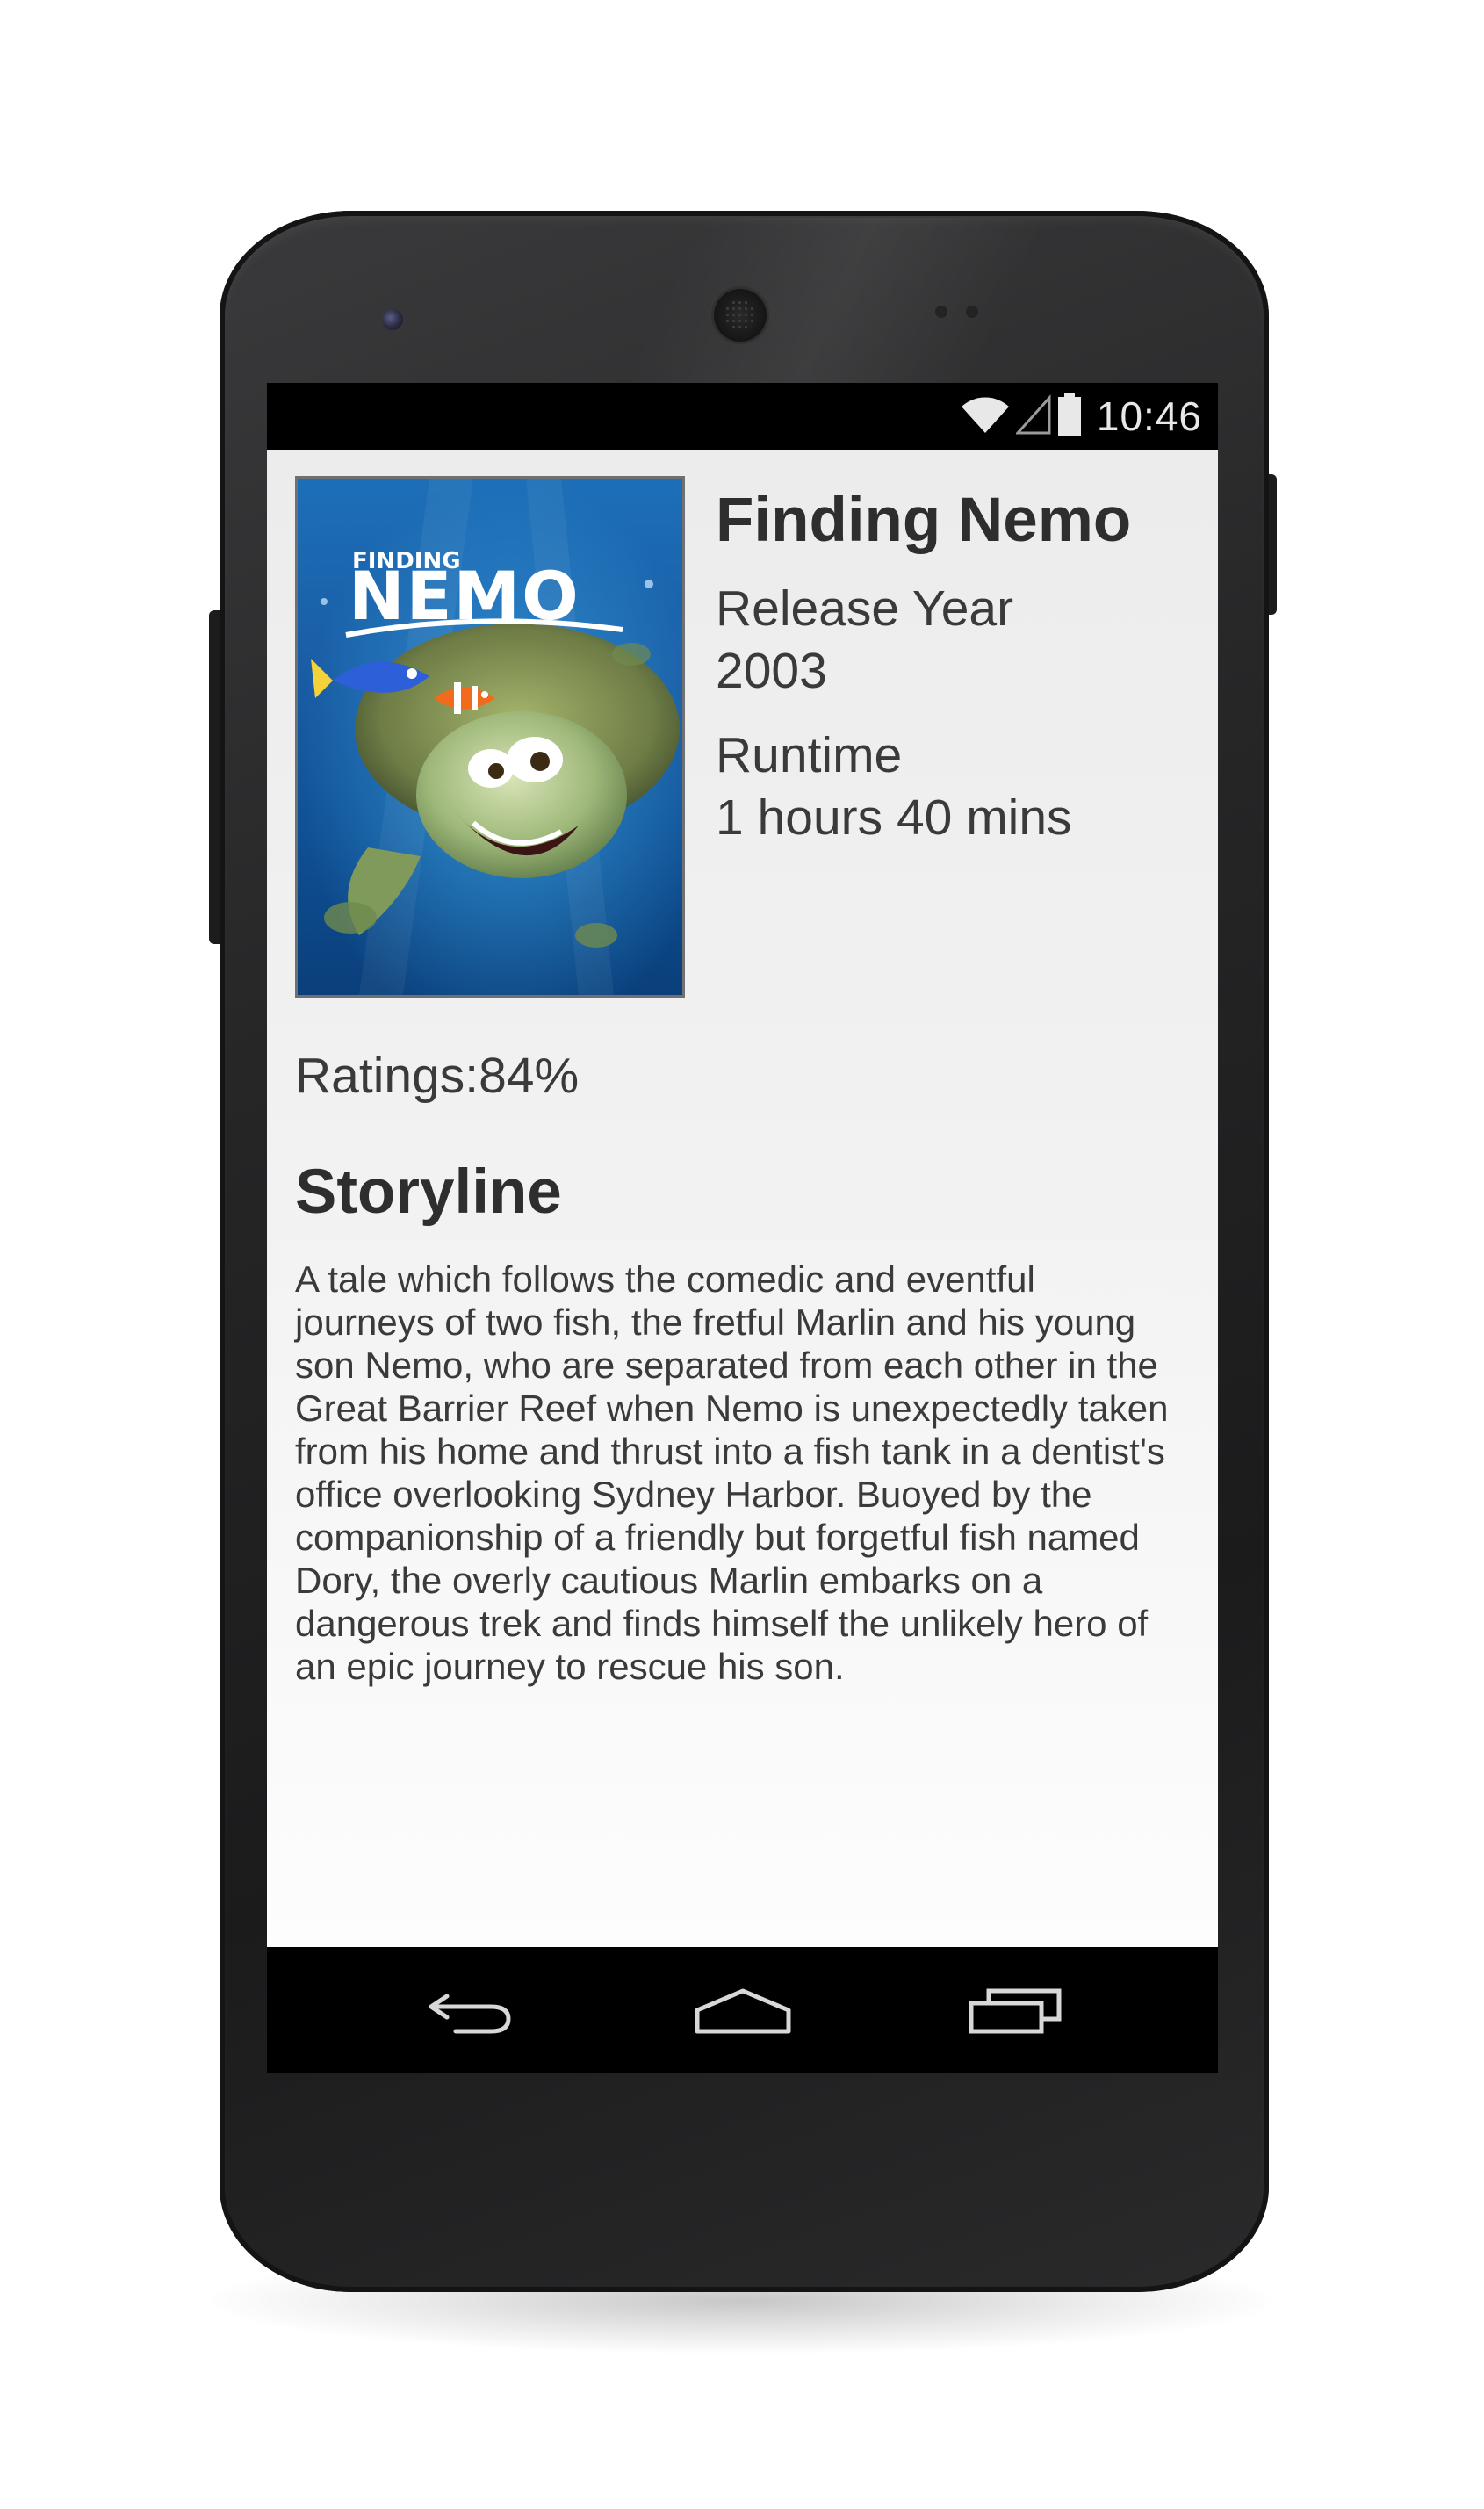  I want to click on speaker-grille, so click(740, 315).